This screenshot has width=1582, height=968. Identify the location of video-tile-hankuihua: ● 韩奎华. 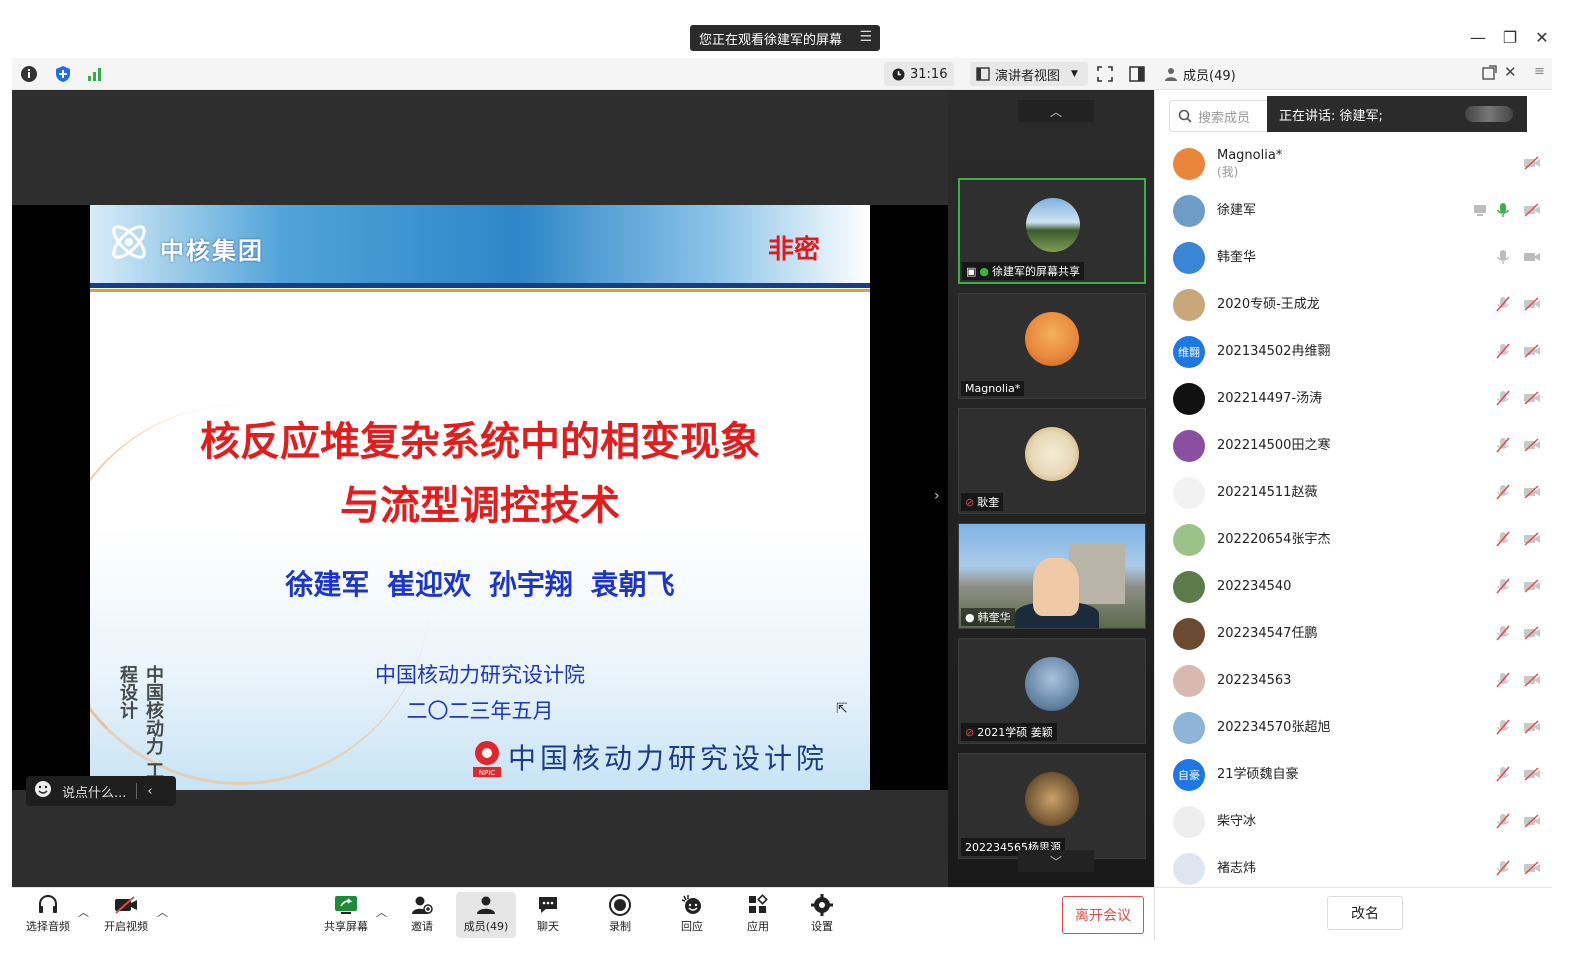
(1052, 576).